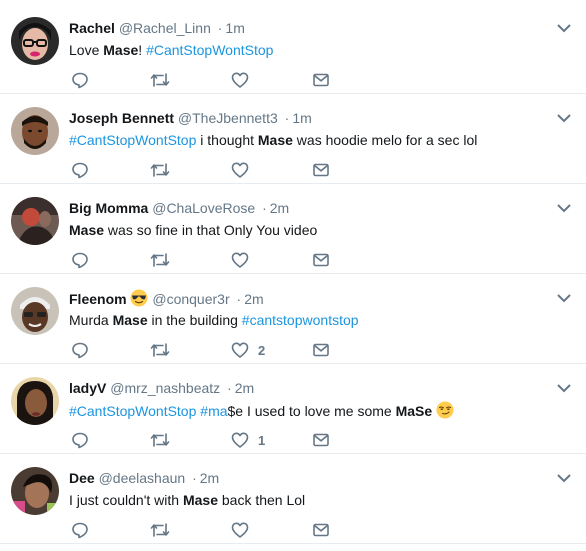  Describe the element at coordinates (262, 440) in the screenshot. I see `like-count: 1` at that location.